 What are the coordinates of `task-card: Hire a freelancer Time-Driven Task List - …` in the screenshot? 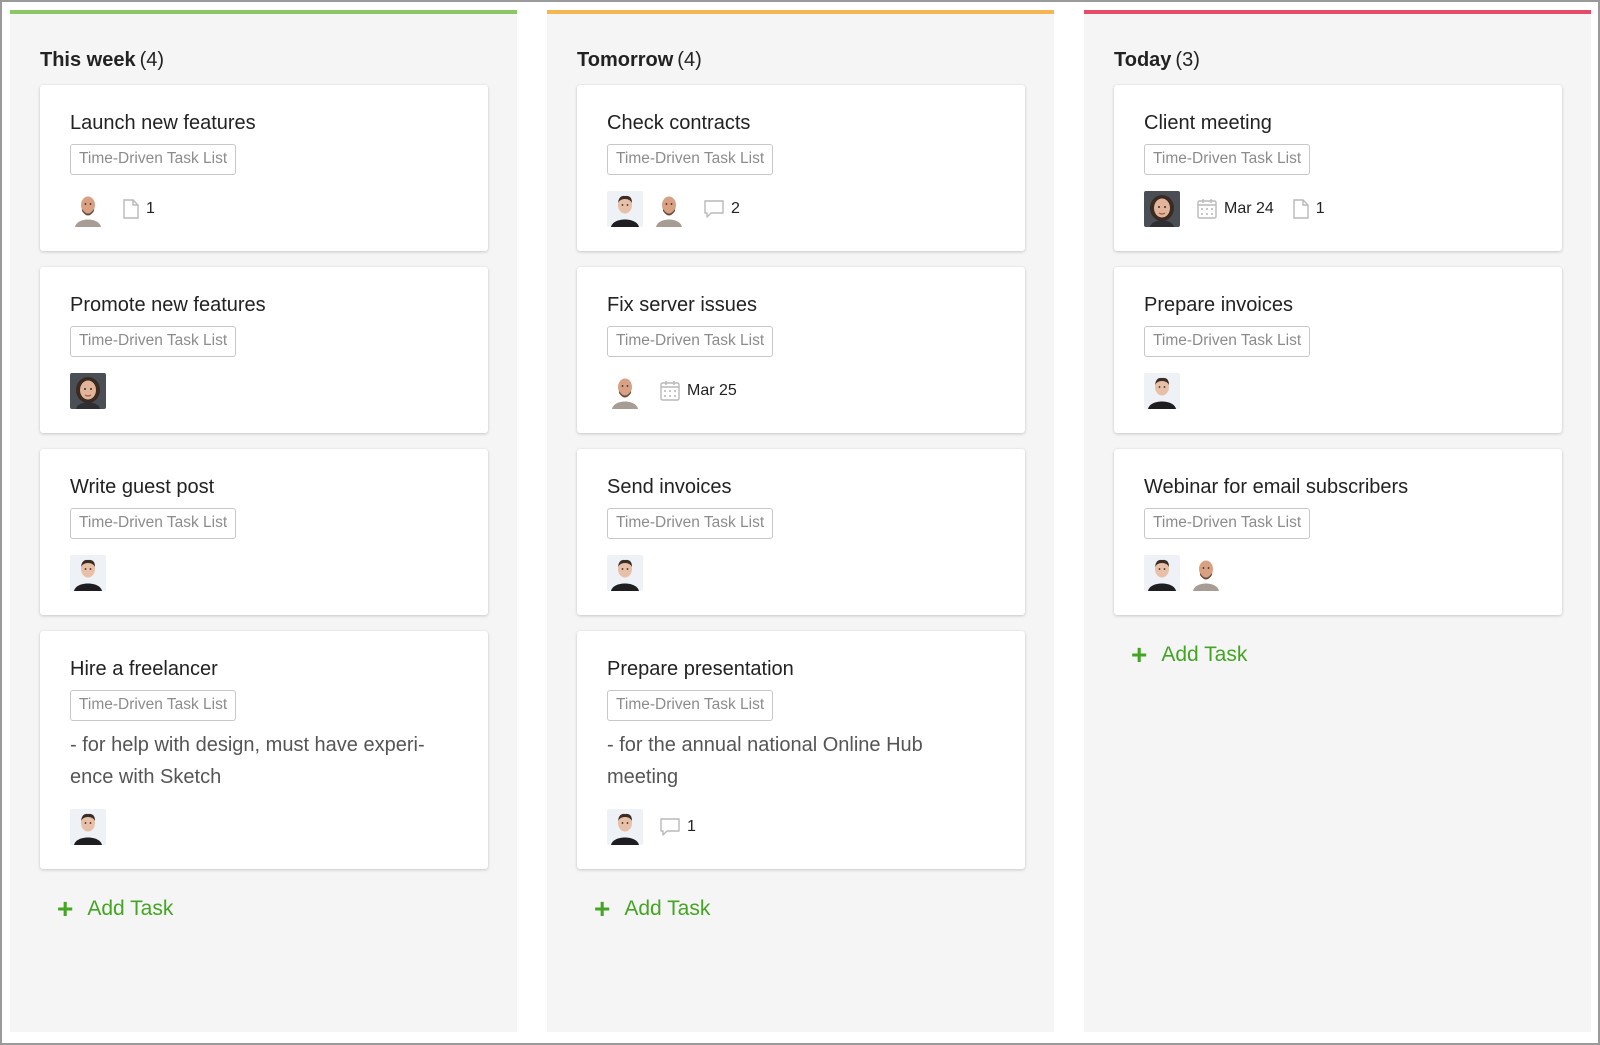 It's located at (264, 750).